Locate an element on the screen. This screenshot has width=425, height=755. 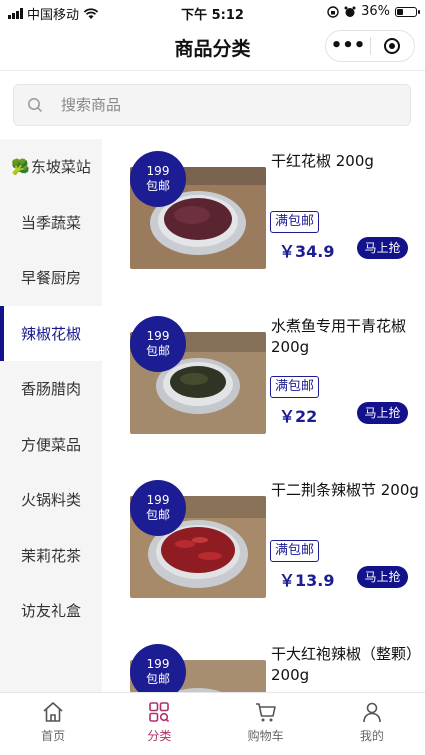
sidebar-item-label: 辣椒花椒 is located at coordinates (50, 333).